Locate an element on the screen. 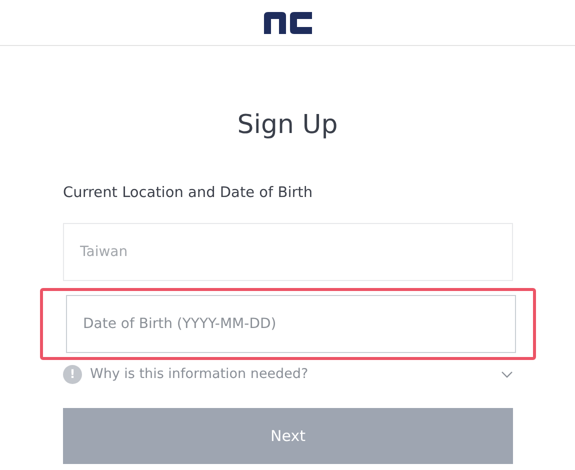 The image size is (575, 470). page-title: Sign Up is located at coordinates (287, 126).